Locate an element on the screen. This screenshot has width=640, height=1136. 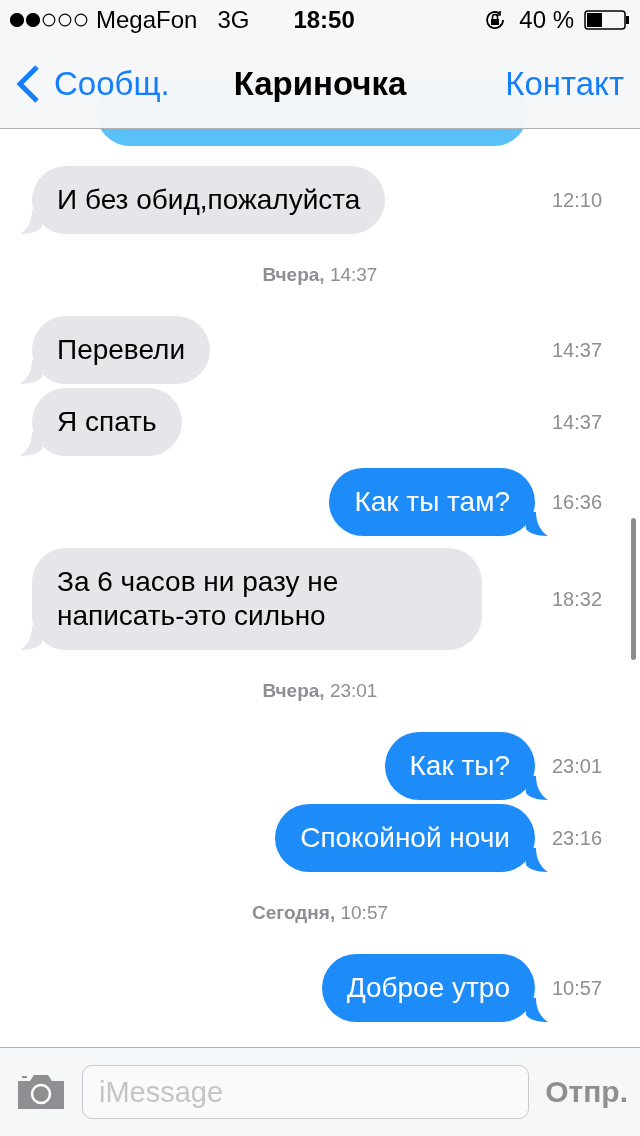
date-header: Вчера, 14:37 is located at coordinates (320, 275).